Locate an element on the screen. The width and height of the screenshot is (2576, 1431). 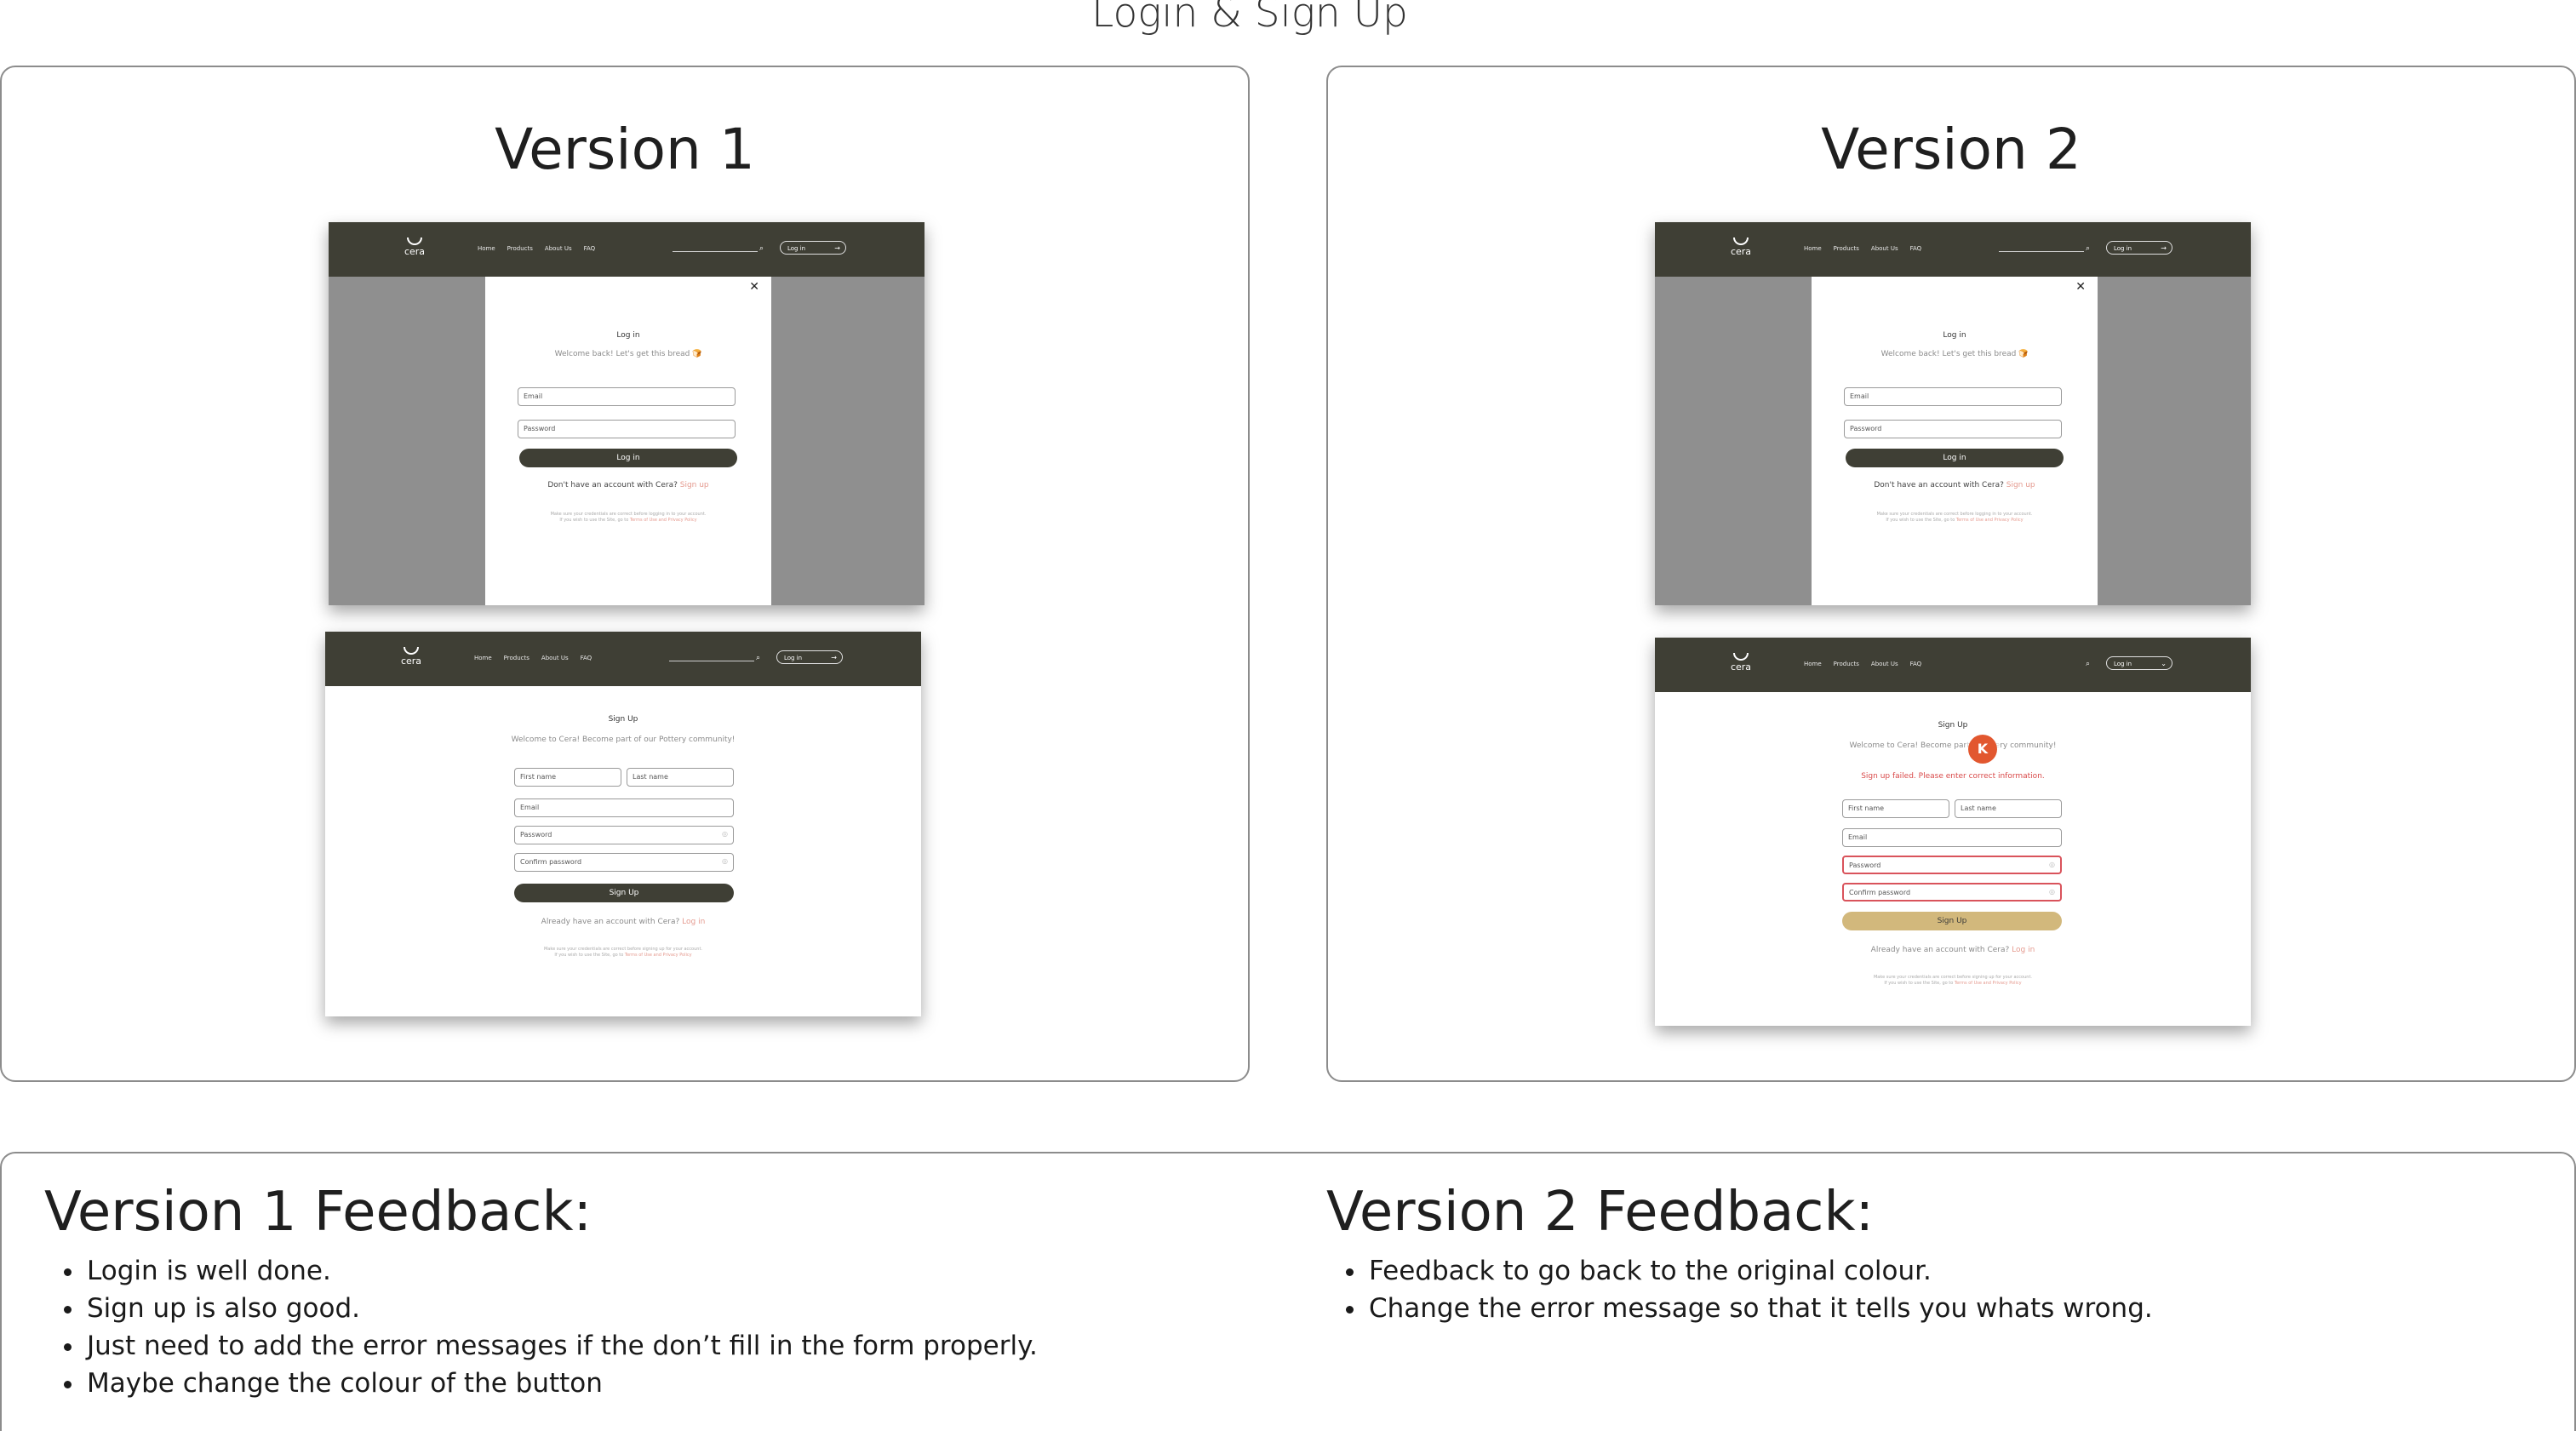
cursor-avatar: K is located at coordinates (1983, 750).